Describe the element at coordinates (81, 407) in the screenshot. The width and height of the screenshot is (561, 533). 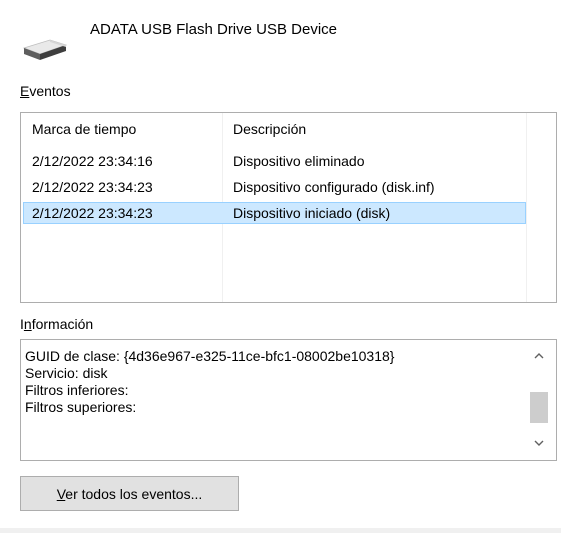
I see `info-line: Filtros superiores:` at that location.